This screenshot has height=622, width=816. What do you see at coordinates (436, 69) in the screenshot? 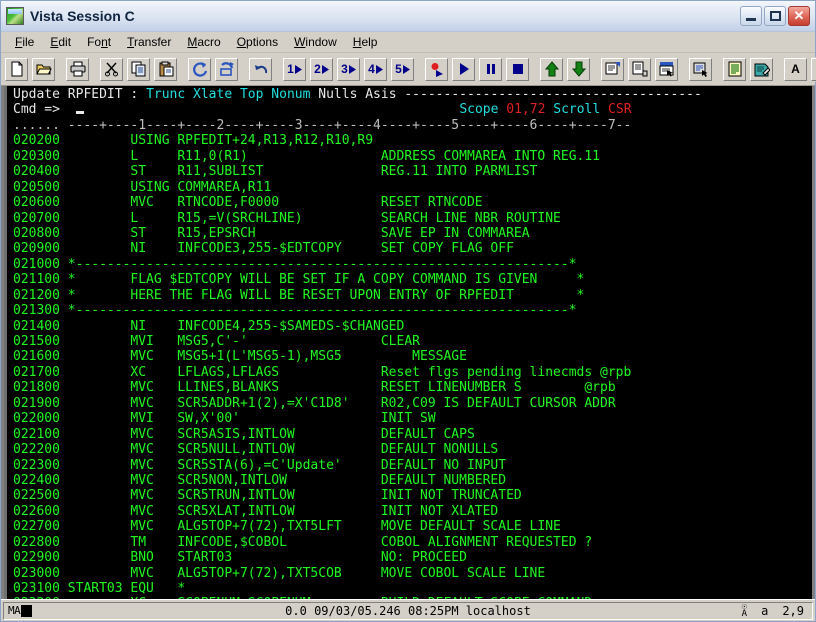
I see `record-macro-button` at bounding box center [436, 69].